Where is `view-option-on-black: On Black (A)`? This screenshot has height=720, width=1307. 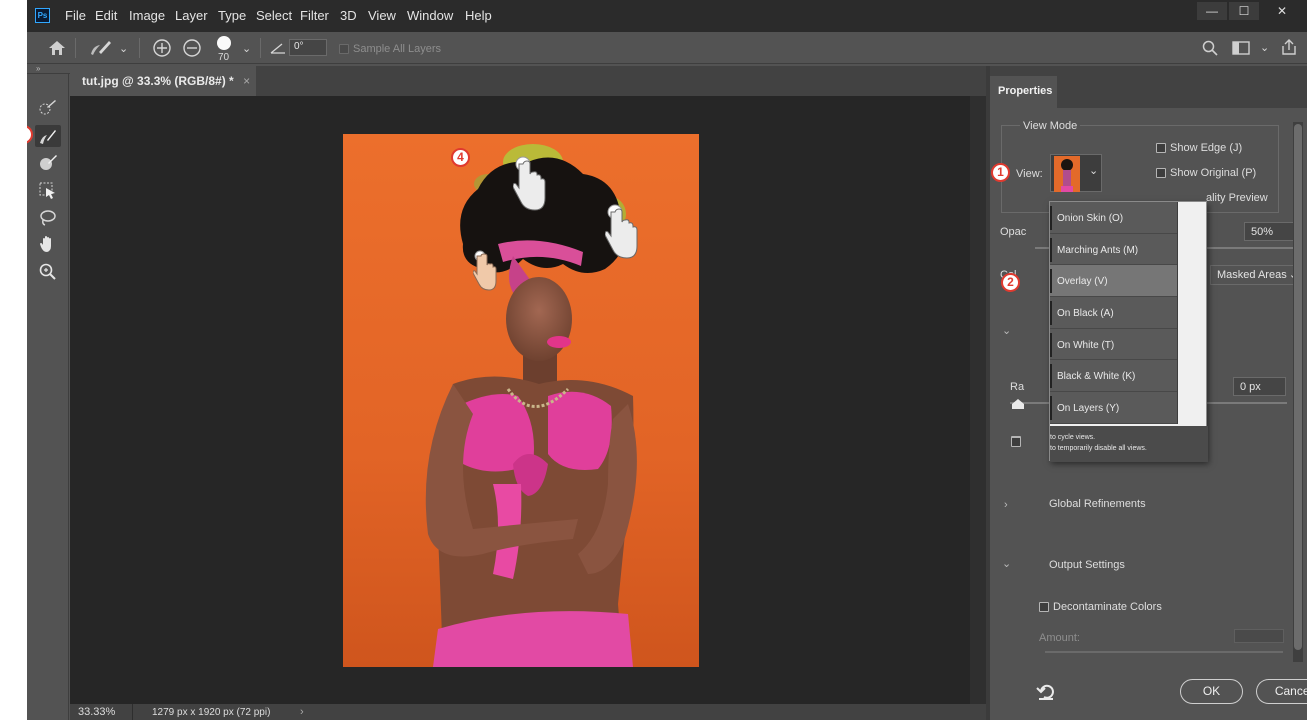 view-option-on-black: On Black (A) is located at coordinates (1113, 313).